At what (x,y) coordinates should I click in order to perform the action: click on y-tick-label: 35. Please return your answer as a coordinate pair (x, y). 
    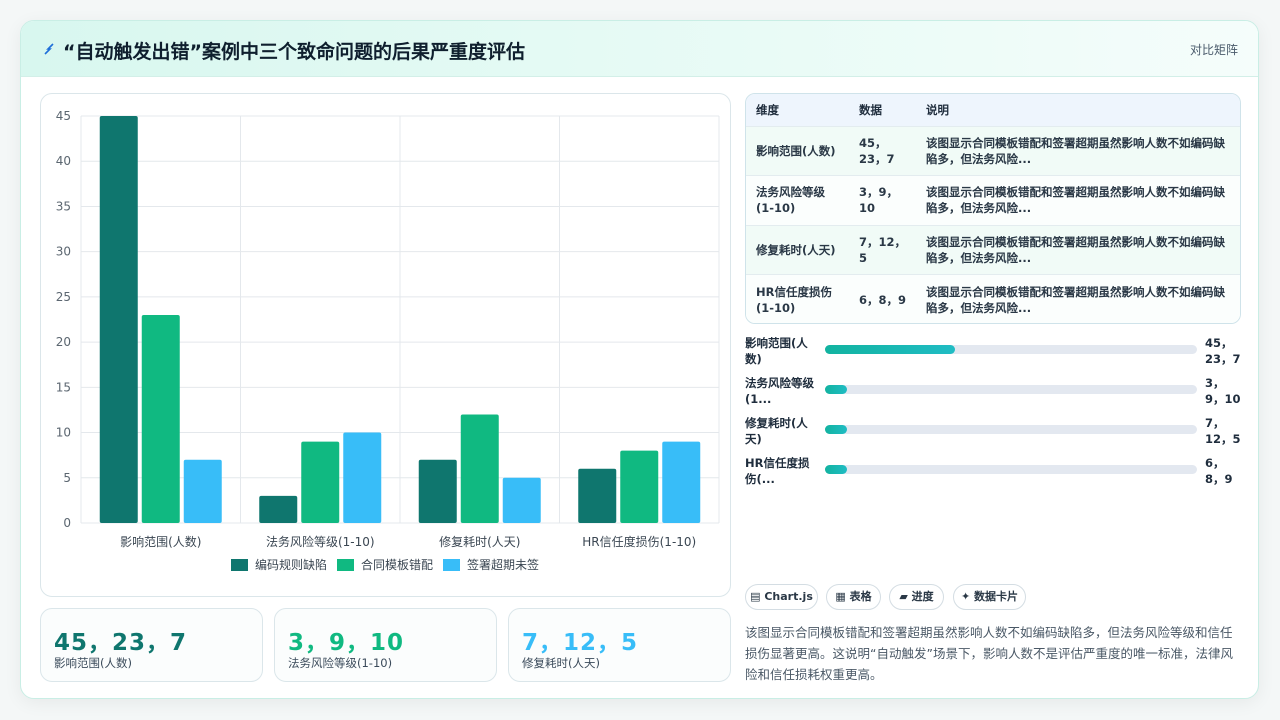
    Looking at the image, I should click on (63, 206).